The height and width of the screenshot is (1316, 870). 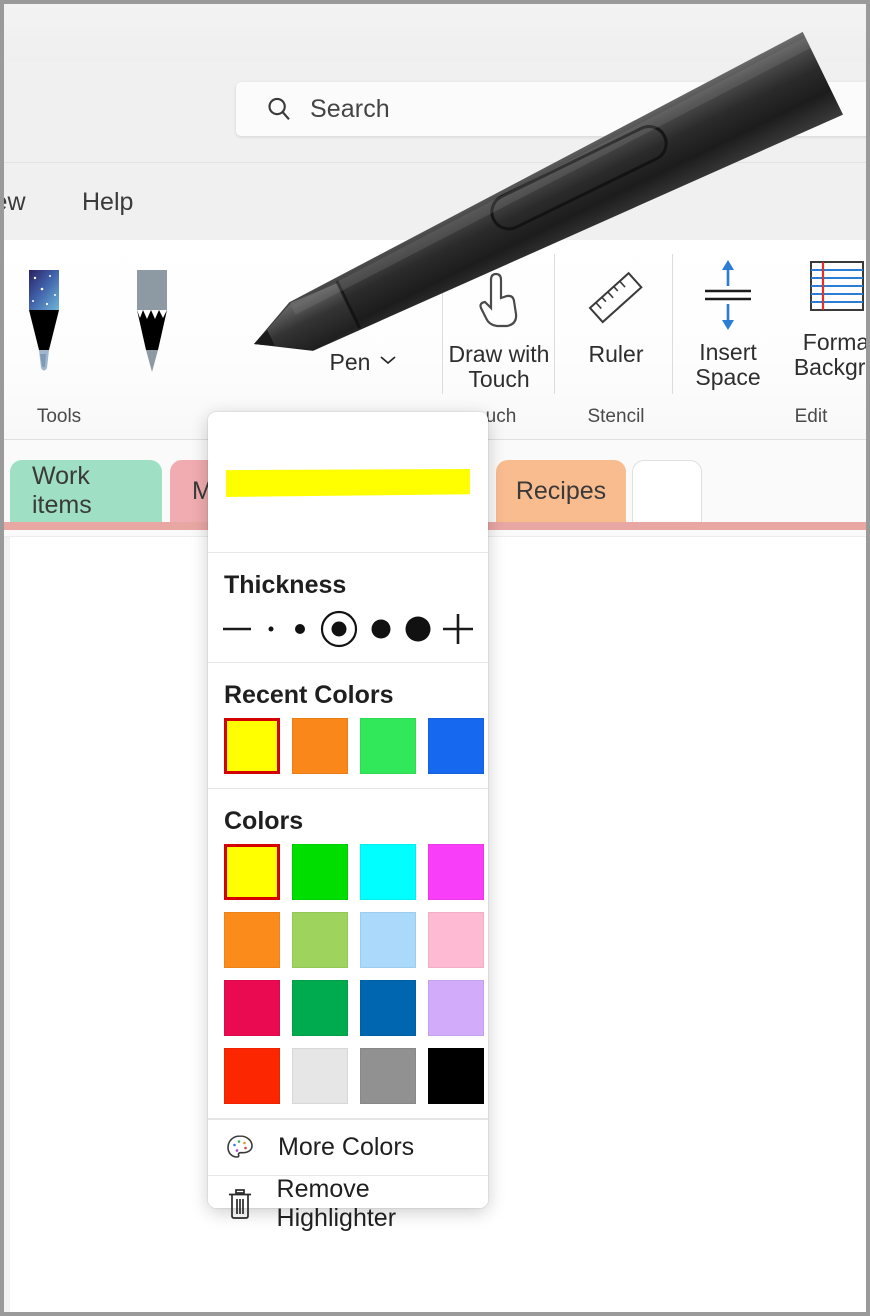 I want to click on draw-with-touch-button: Draw with Touch, so click(x=499, y=328).